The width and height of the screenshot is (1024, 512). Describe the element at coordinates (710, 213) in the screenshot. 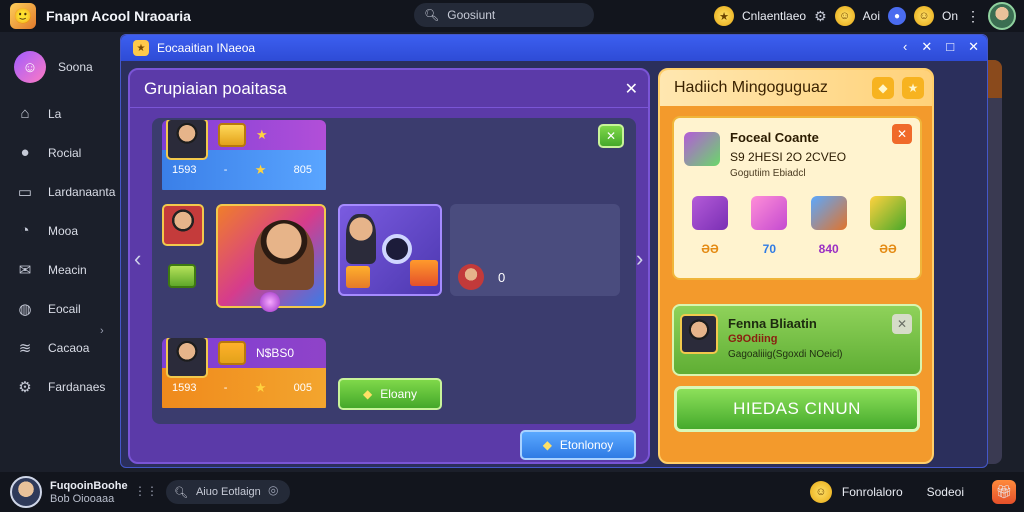

I see `cube-icon` at that location.